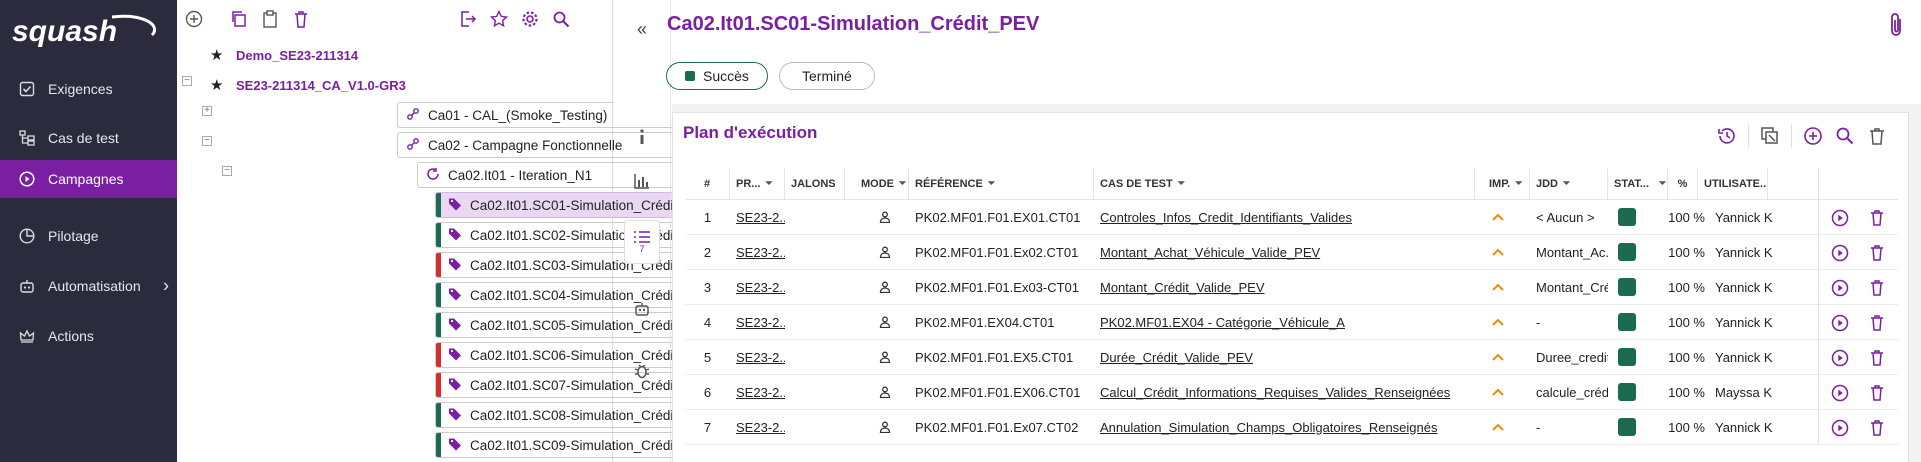 This screenshot has width=1921, height=462. I want to click on nav-item-campagnes: Campagnes, so click(88, 179).